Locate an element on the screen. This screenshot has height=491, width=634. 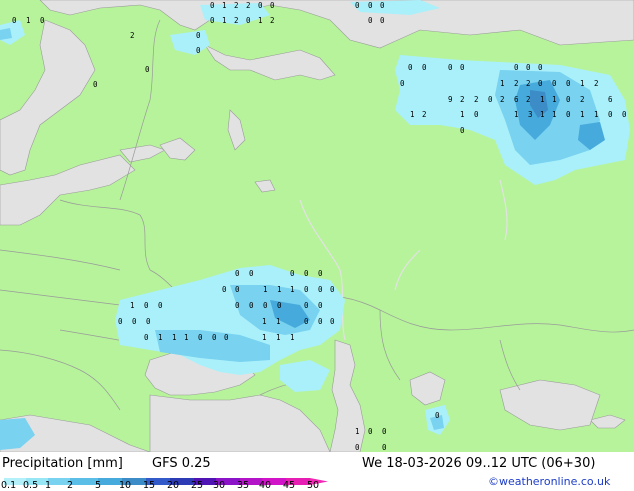
credit-link: ©weatheronline.co.uk is located at coordinates (549, 482).